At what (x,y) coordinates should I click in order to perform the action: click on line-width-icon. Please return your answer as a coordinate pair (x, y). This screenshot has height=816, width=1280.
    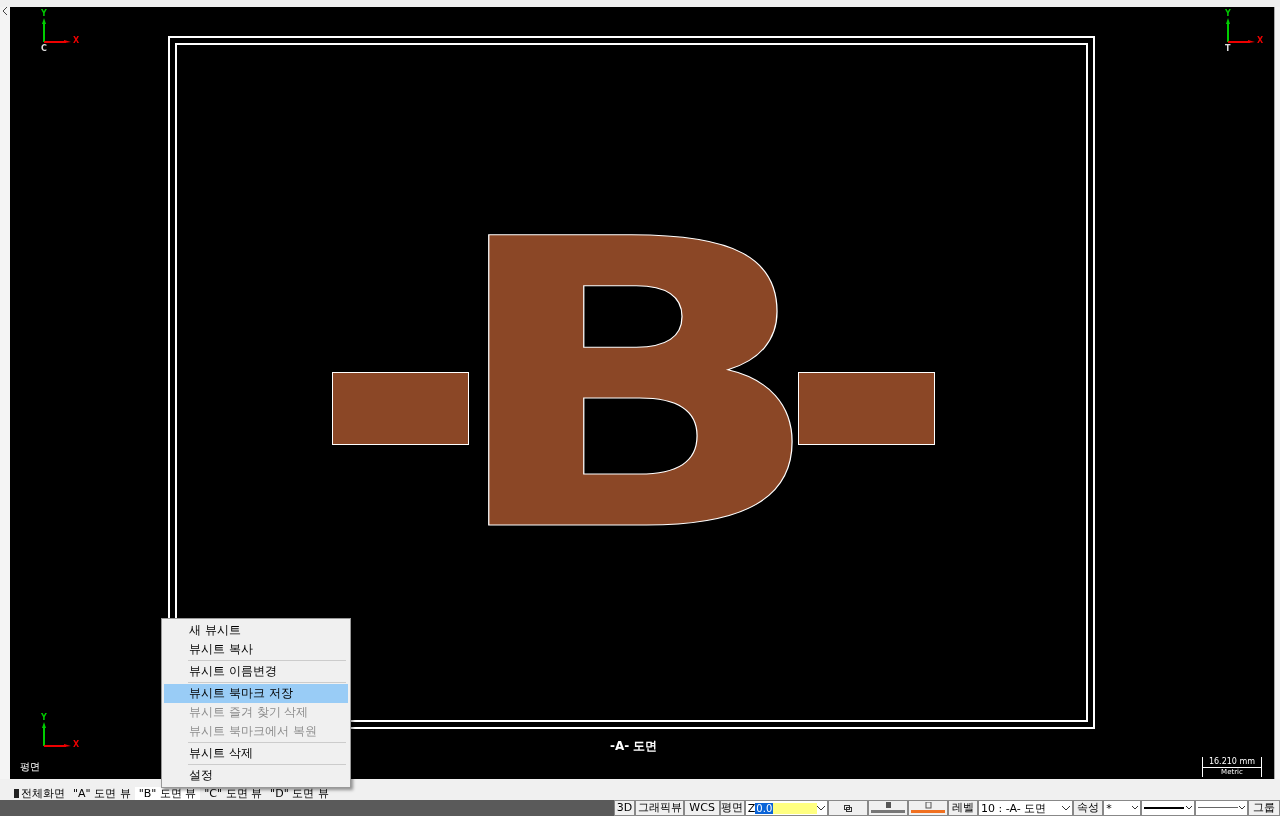
    Looking at the image, I should click on (1217, 808).